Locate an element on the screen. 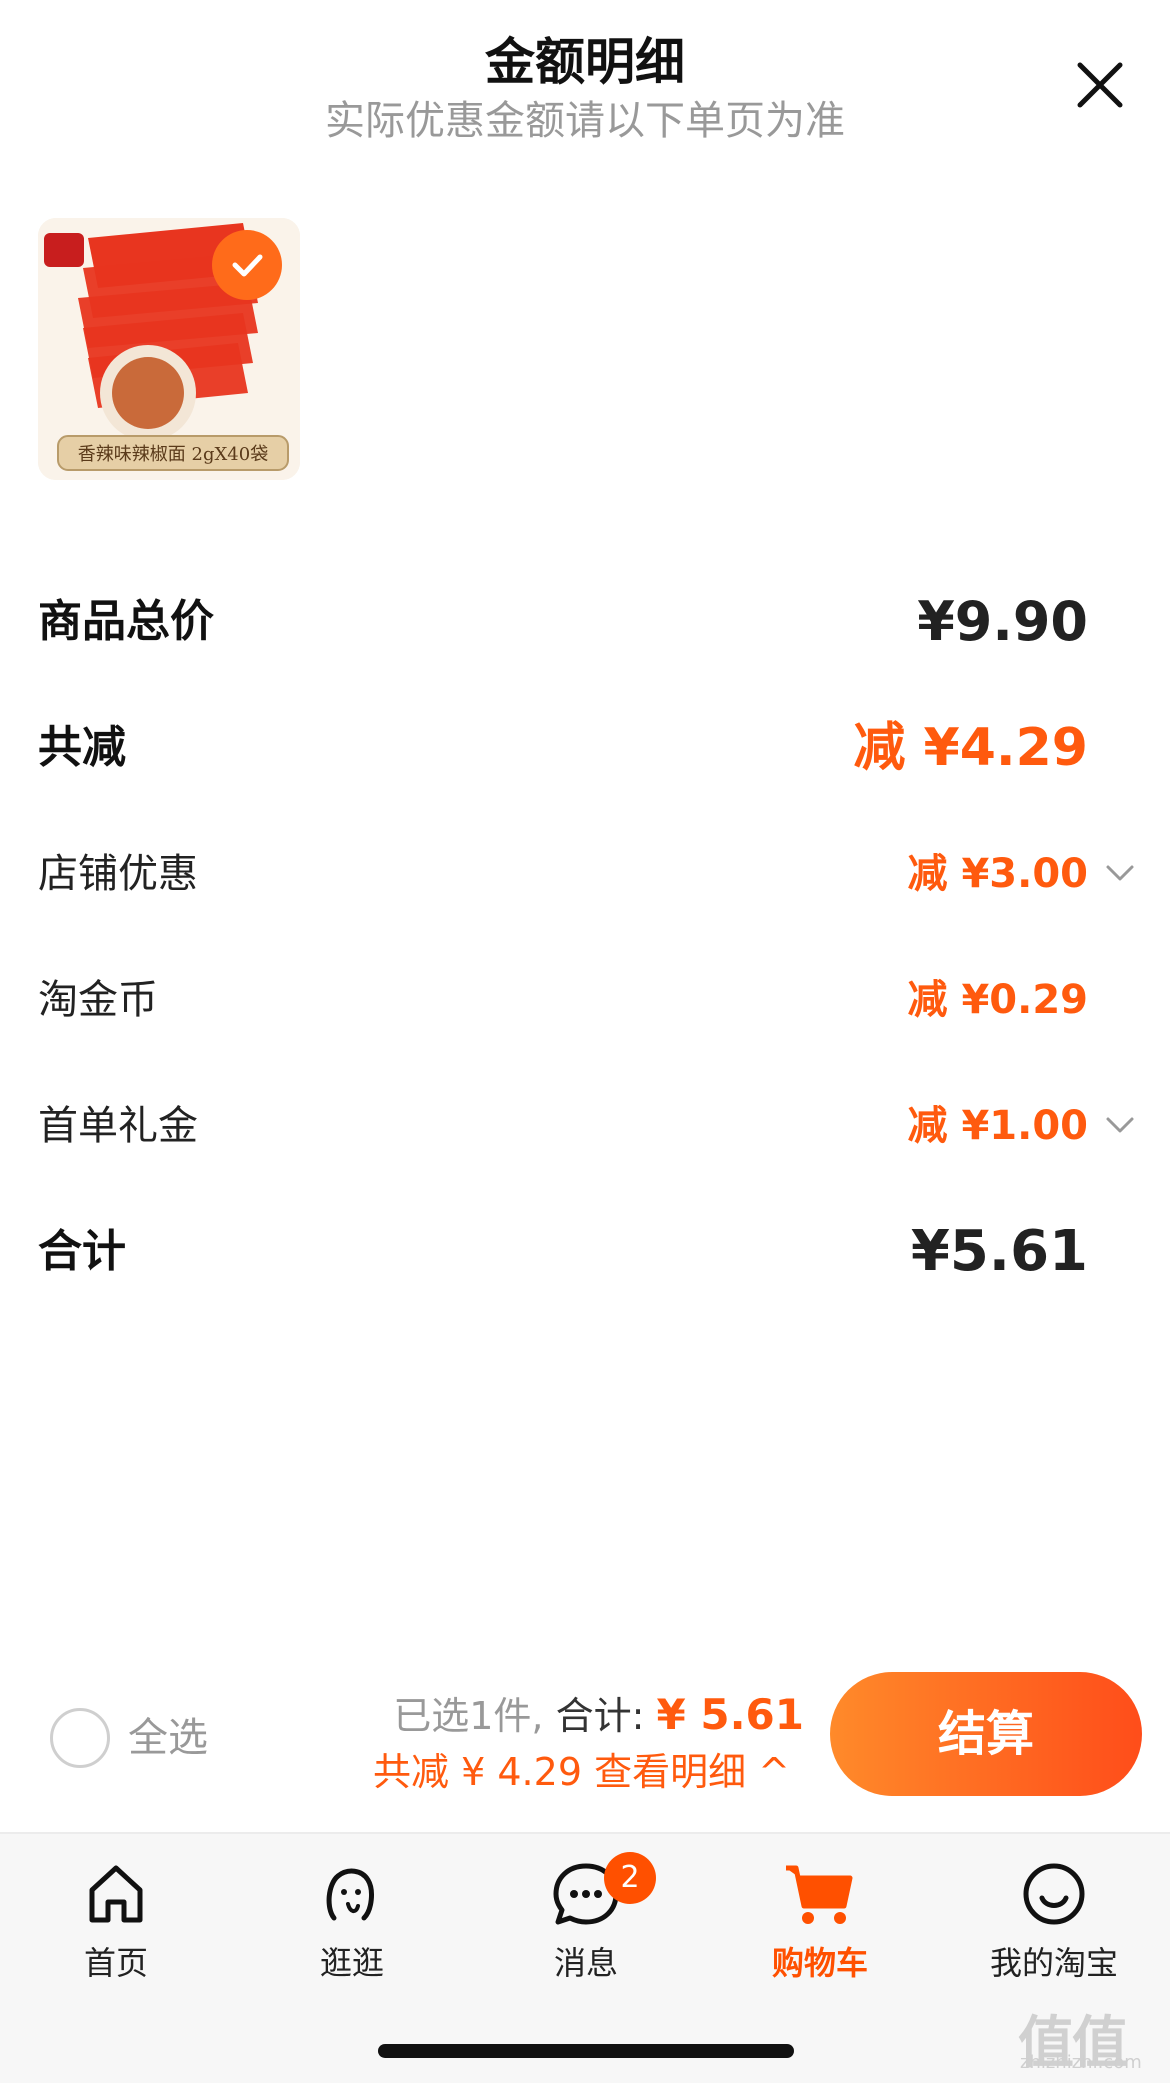 This screenshot has height=2083, width=1170. sum-amount: ¥ 5.61 is located at coordinates (730, 1714).